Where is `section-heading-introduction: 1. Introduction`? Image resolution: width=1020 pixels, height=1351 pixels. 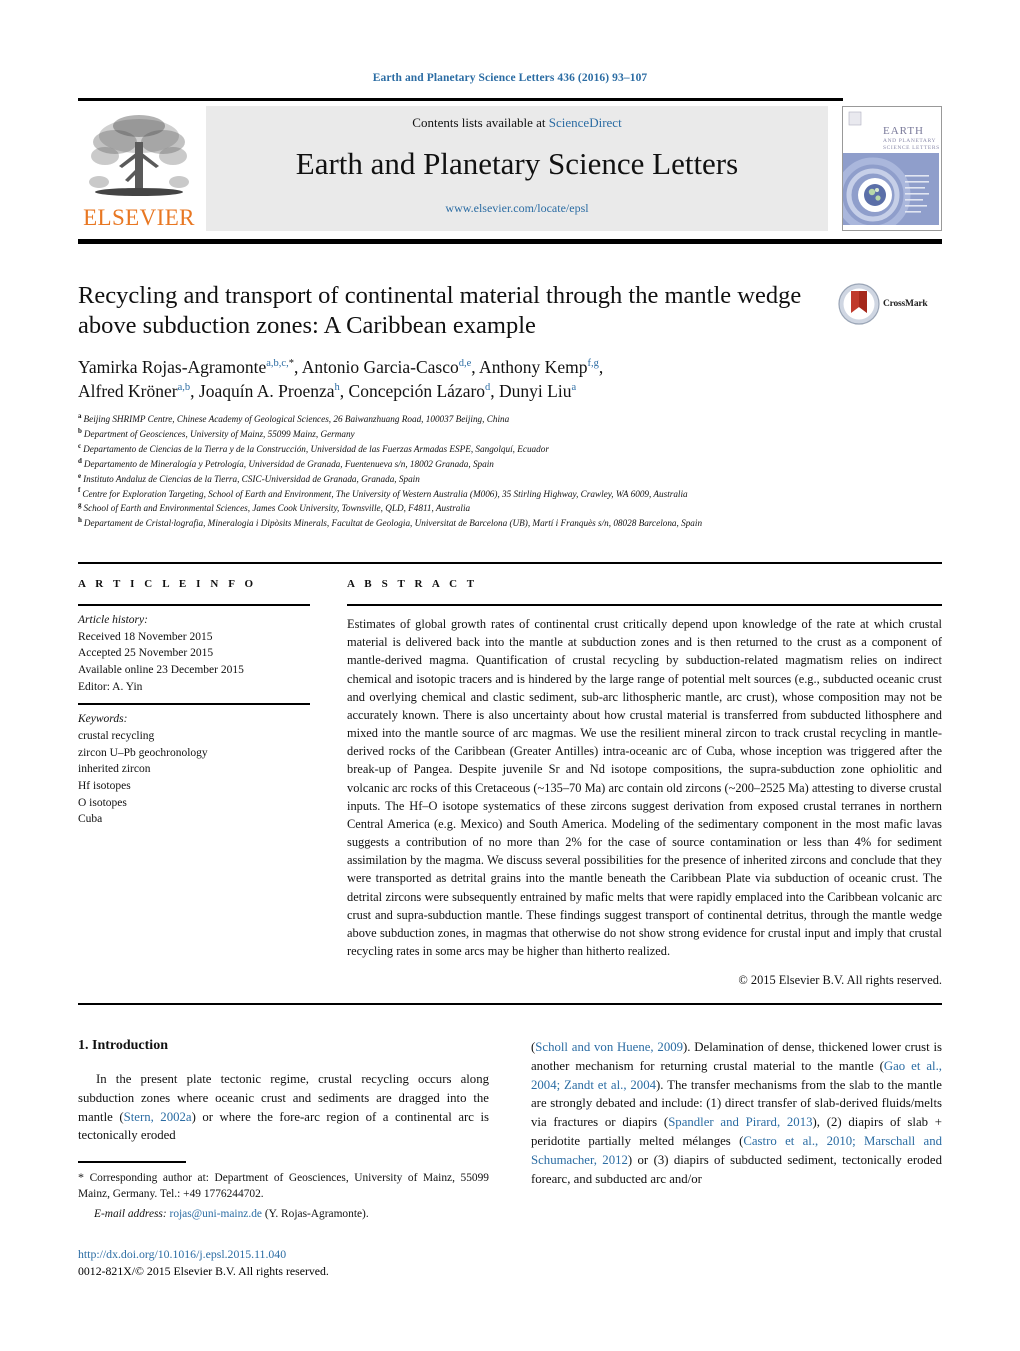 section-heading-introduction: 1. Introduction is located at coordinates (123, 1045).